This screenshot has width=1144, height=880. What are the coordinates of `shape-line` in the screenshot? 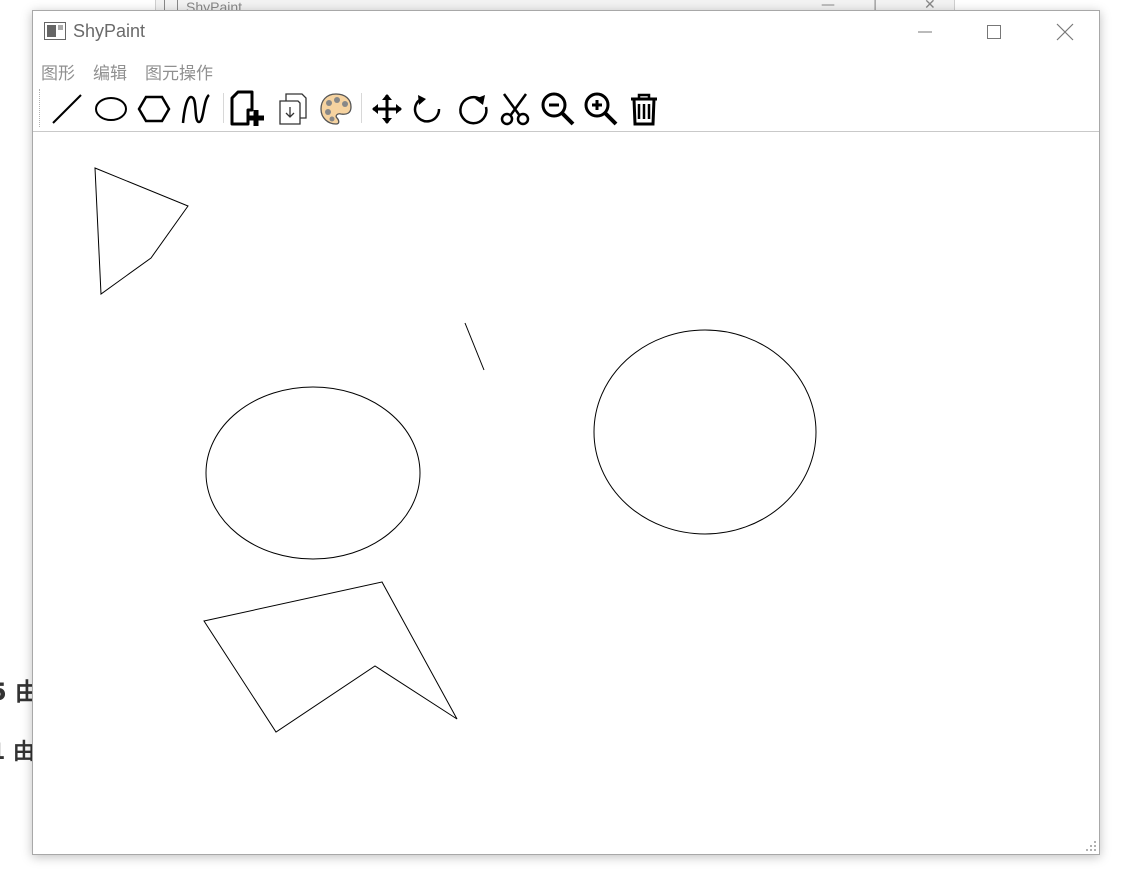 It's located at (474, 346).